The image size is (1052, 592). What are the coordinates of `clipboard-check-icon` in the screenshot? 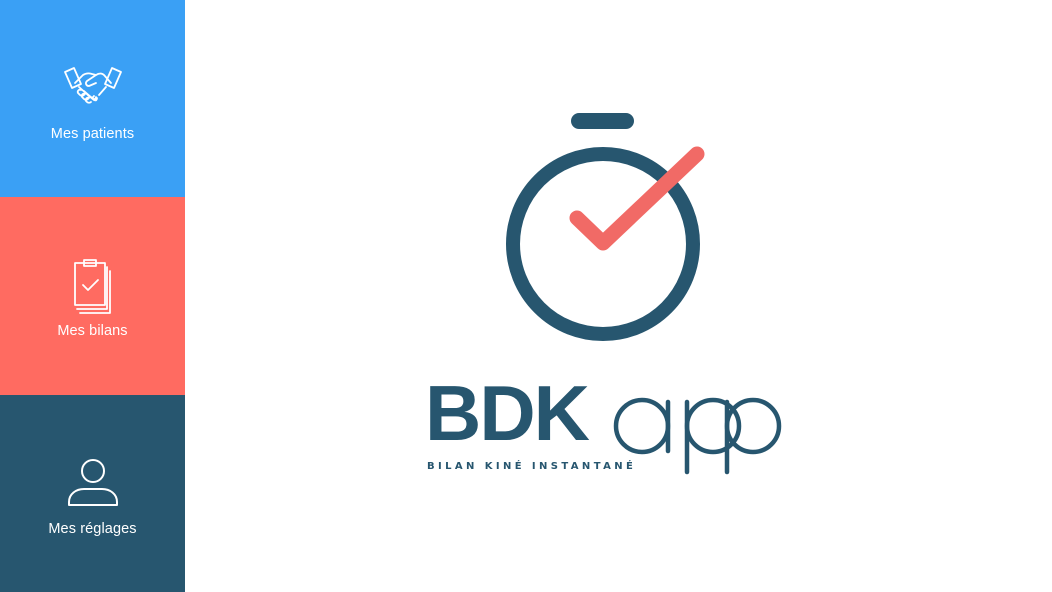 It's located at (92, 286).